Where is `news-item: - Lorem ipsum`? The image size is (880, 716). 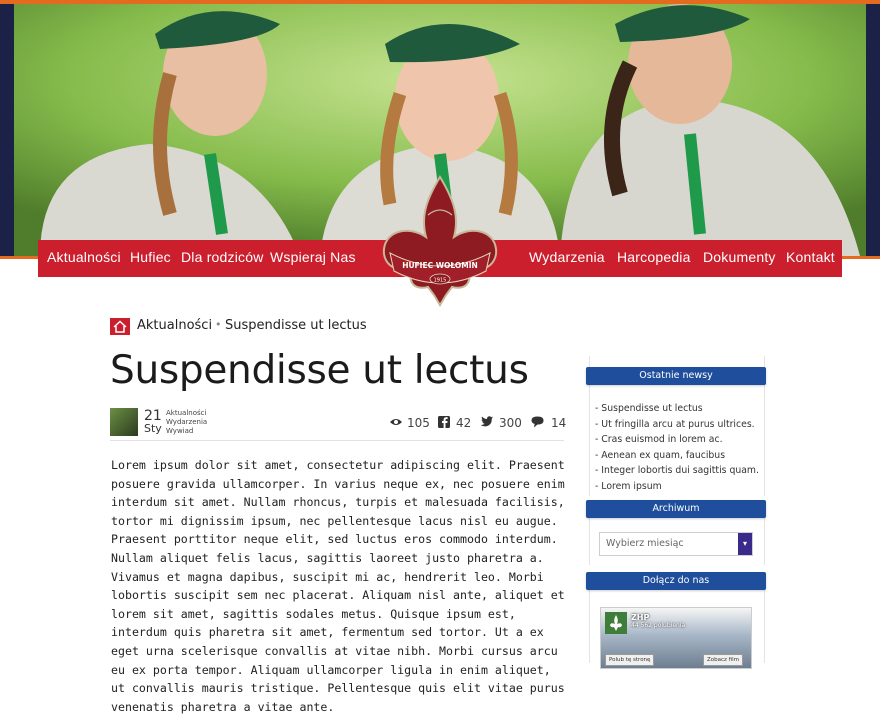 news-item: - Lorem ipsum is located at coordinates (677, 487).